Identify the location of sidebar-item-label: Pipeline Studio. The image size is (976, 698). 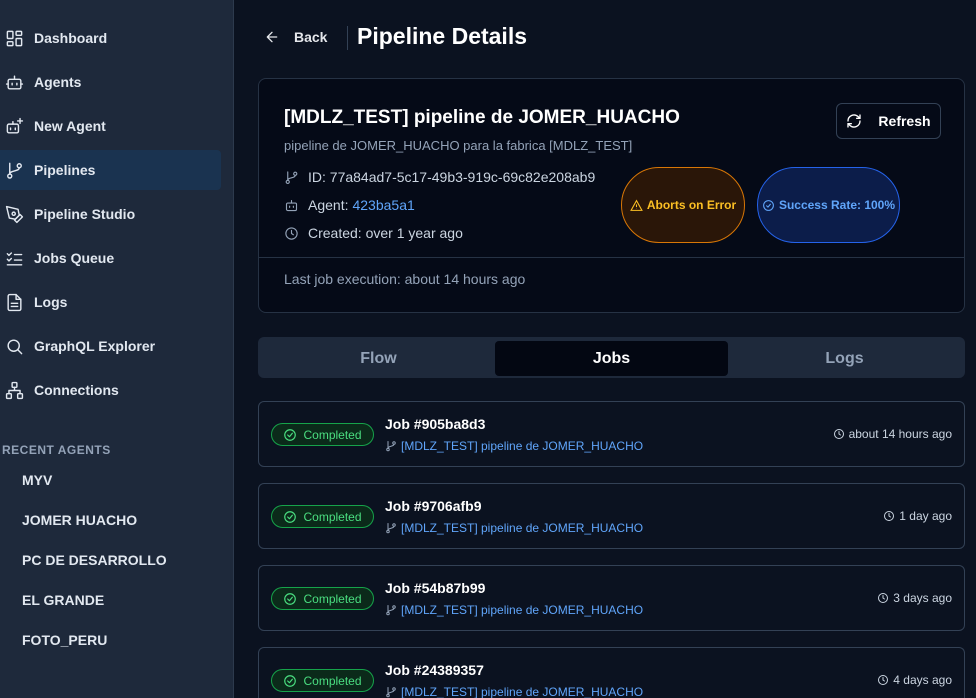
(85, 214).